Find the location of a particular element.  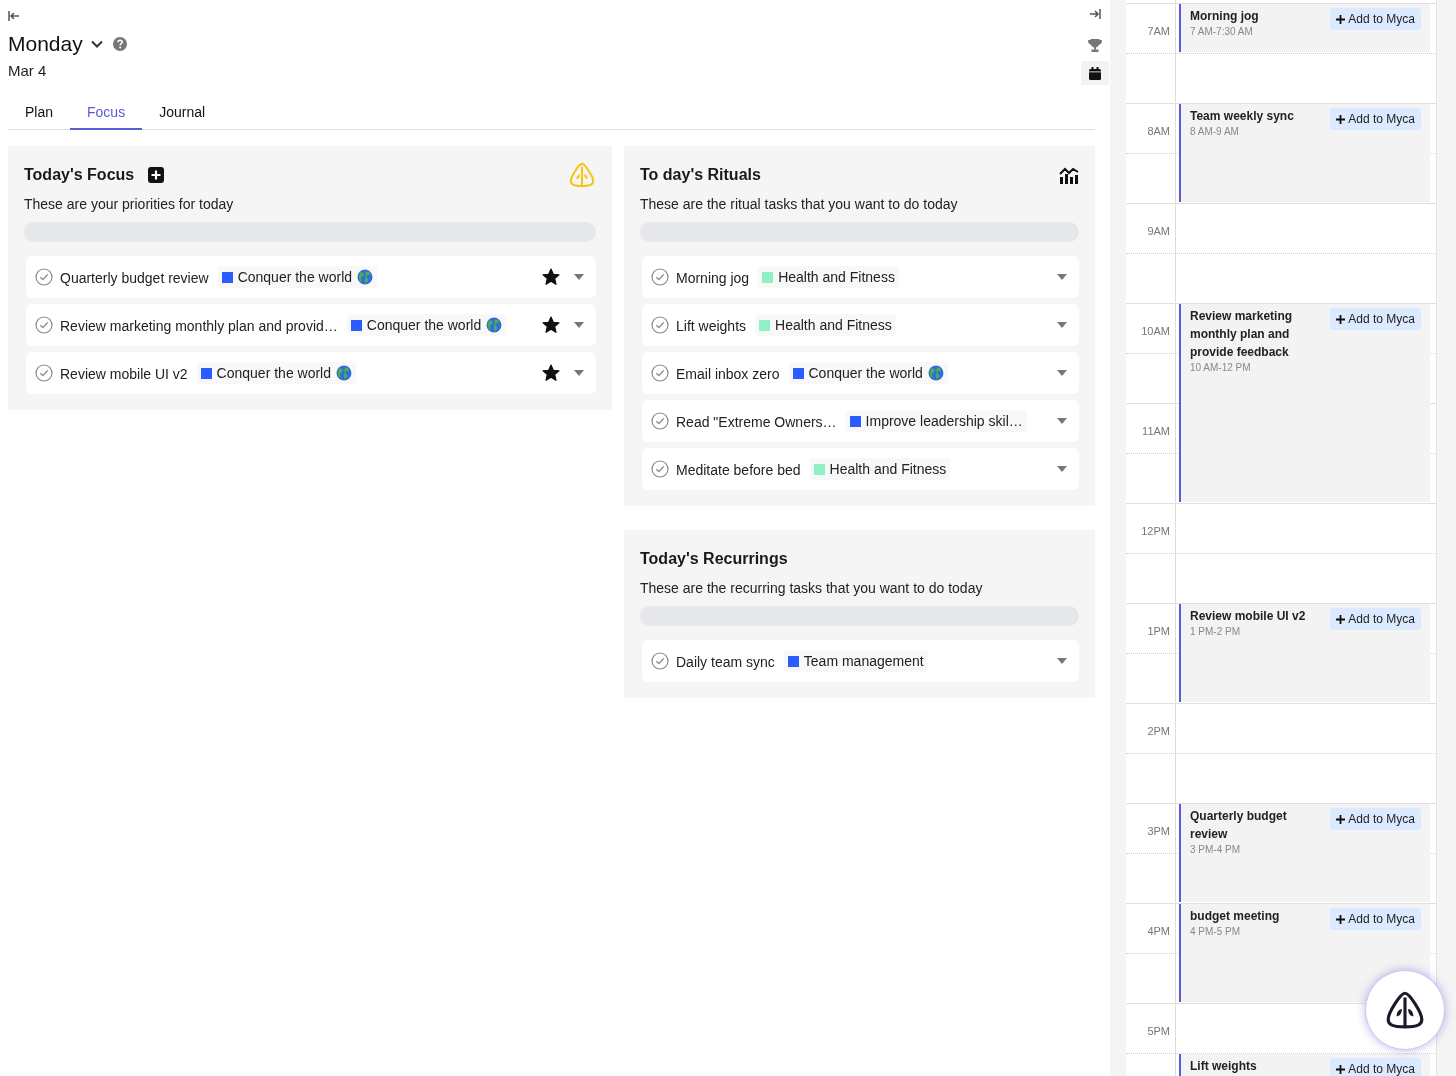

event-time: 7 AM-7:30 AM is located at coordinates (1222, 32).